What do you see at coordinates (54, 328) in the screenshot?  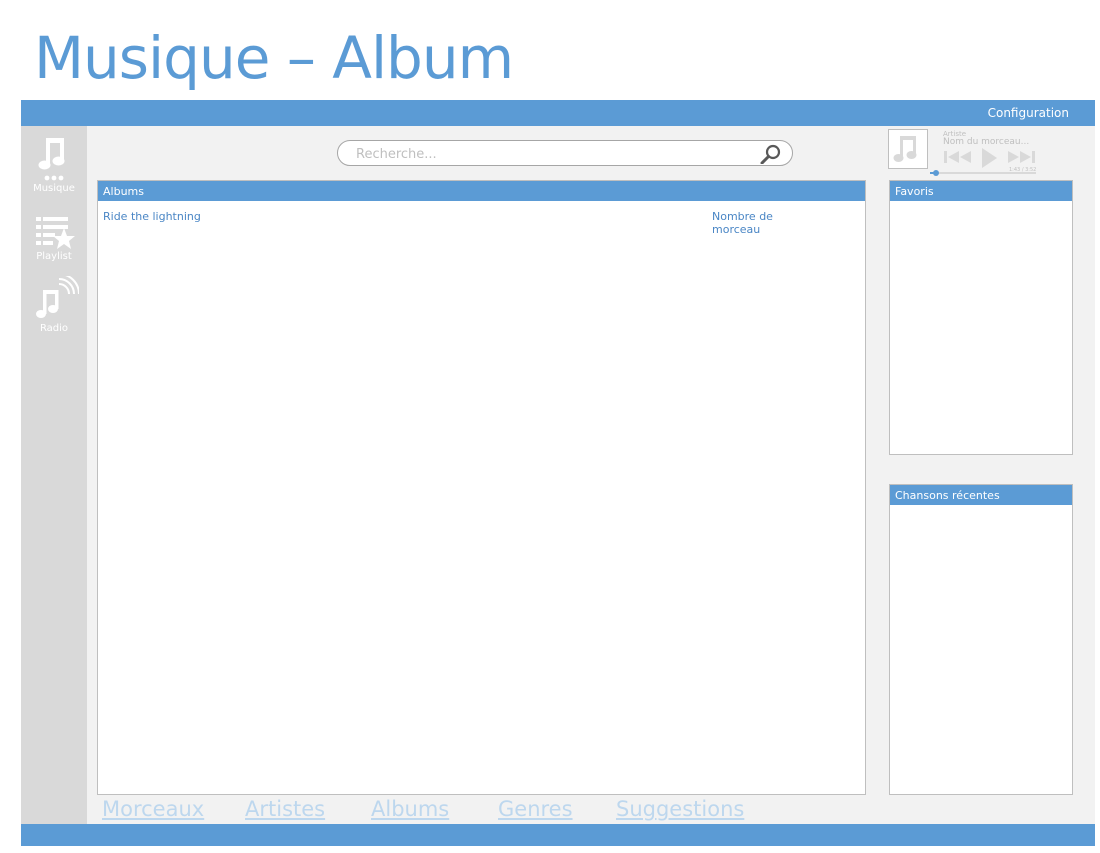 I see `sidebar-item-label: Radio` at bounding box center [54, 328].